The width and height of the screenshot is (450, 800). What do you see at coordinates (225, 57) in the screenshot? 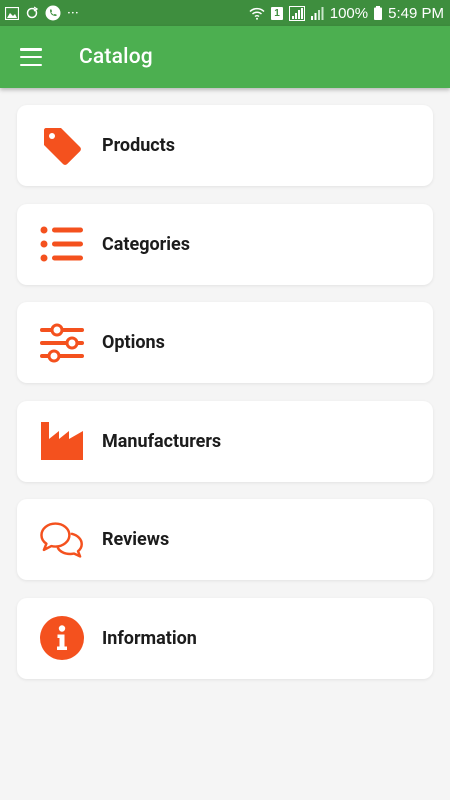
I see `app-bar: Catalog` at bounding box center [225, 57].